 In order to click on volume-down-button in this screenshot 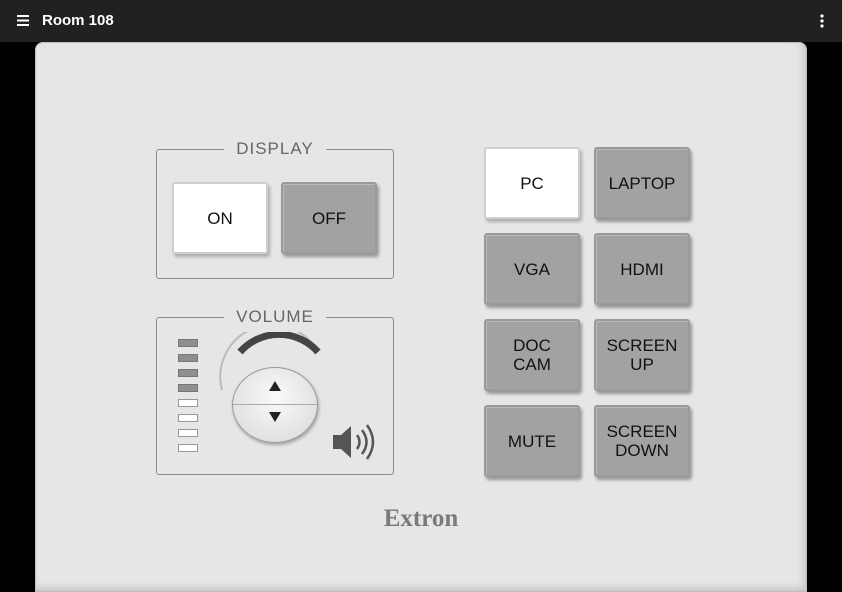, I will do `click(275, 423)`.